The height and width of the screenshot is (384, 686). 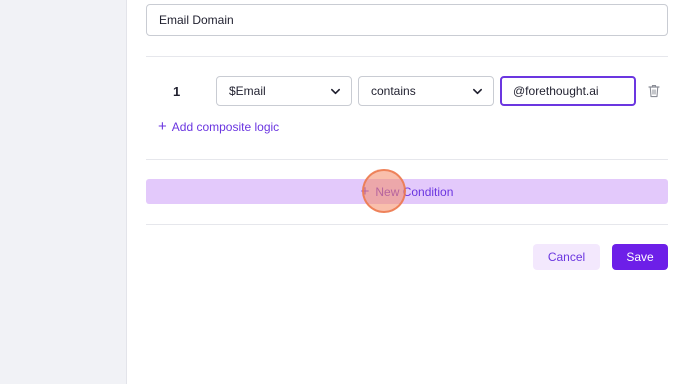 What do you see at coordinates (568, 91) in the screenshot?
I see `condition-value-input` at bounding box center [568, 91].